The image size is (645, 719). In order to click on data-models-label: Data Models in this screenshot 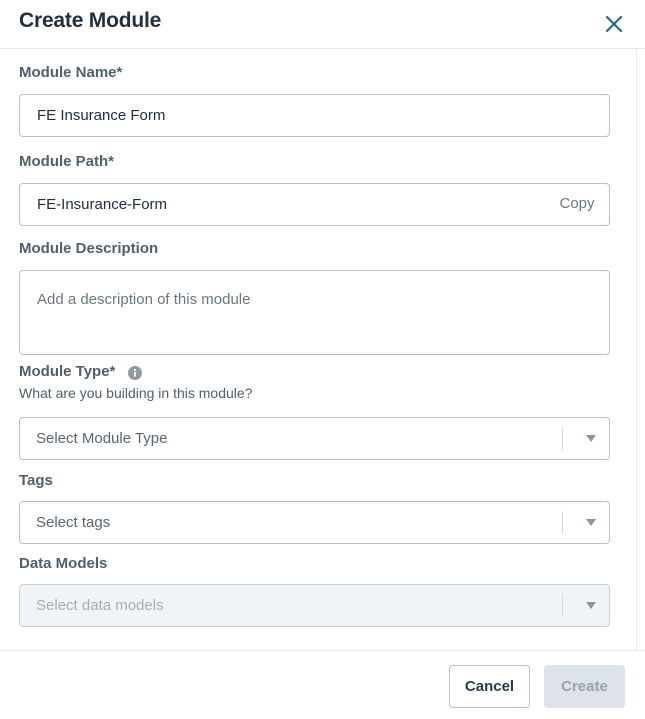, I will do `click(63, 563)`.